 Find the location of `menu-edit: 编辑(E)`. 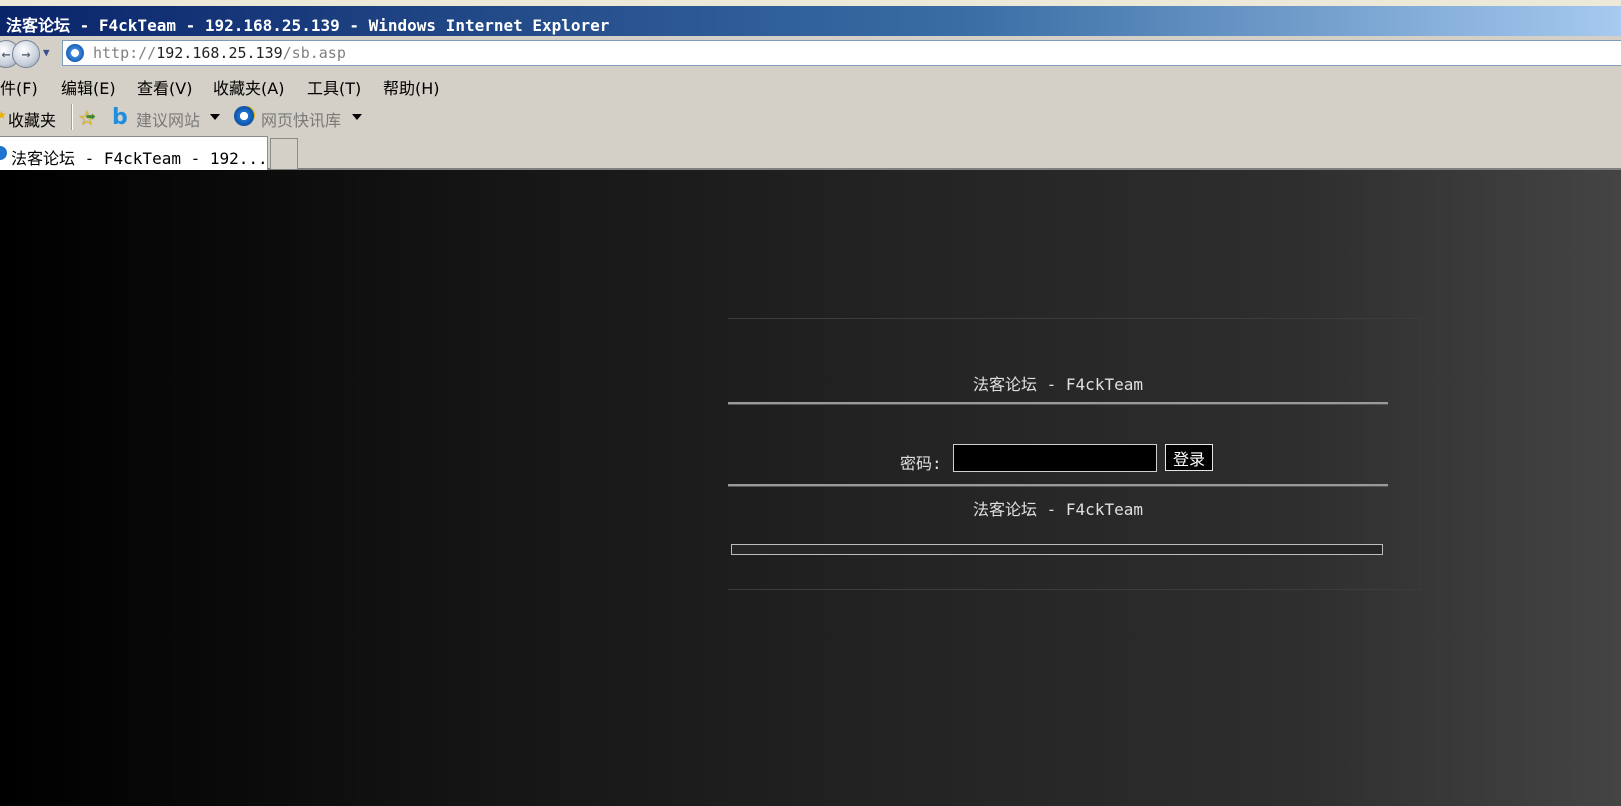

menu-edit: 编辑(E) is located at coordinates (88, 87).